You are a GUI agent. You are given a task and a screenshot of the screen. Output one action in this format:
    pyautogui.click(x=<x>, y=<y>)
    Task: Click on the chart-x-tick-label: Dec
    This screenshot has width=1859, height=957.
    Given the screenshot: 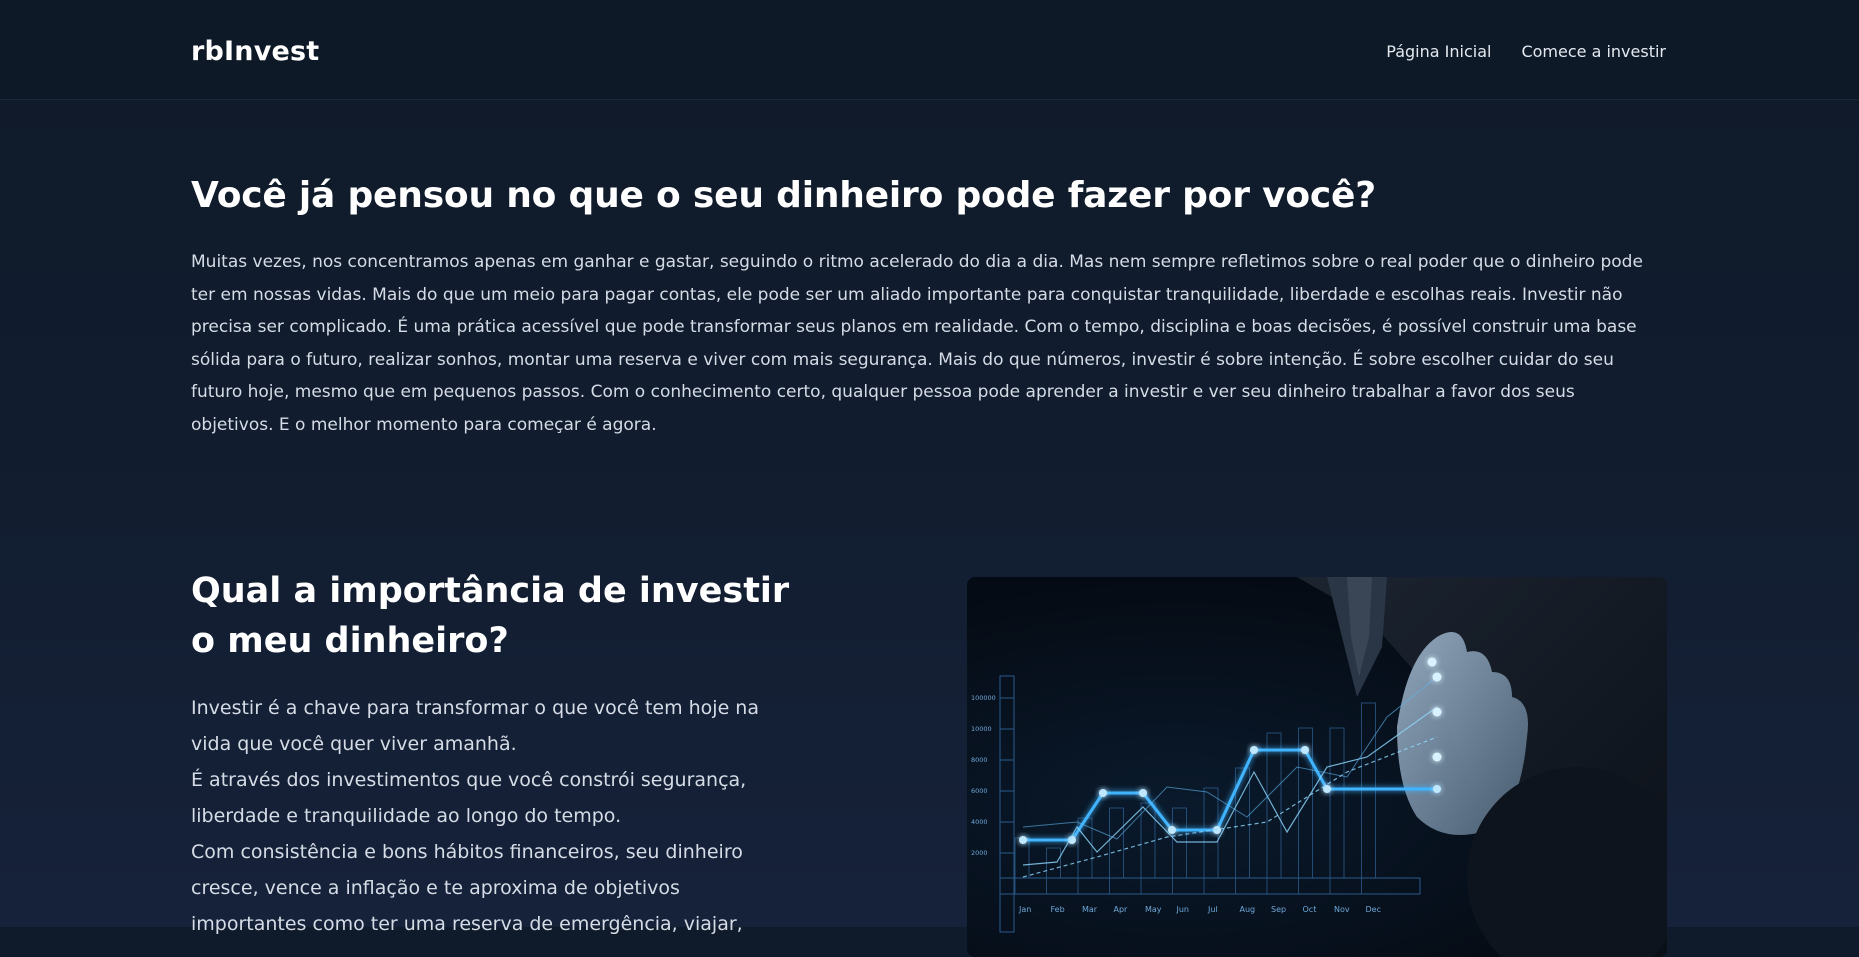 What is the action you would take?
    pyautogui.click(x=1373, y=909)
    